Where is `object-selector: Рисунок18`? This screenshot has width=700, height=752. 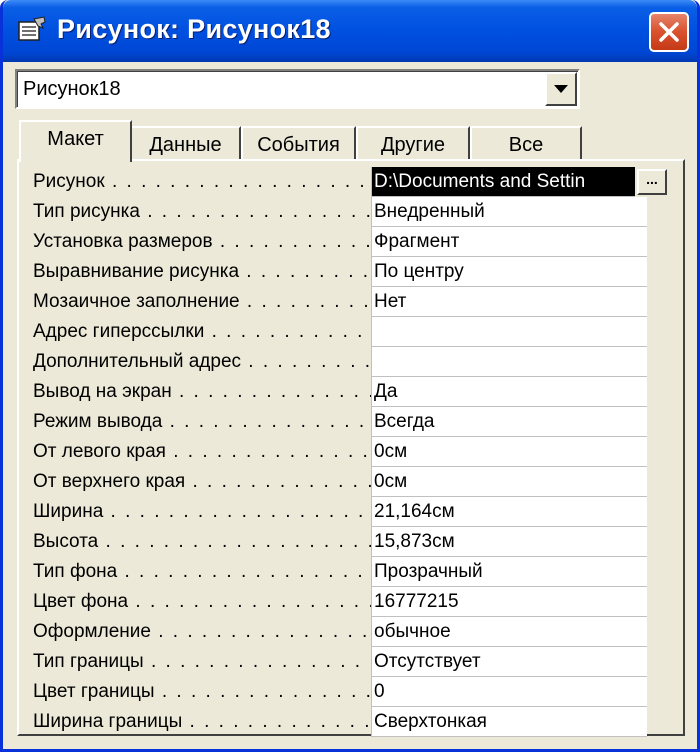
object-selector: Рисунок18 is located at coordinates (297, 89).